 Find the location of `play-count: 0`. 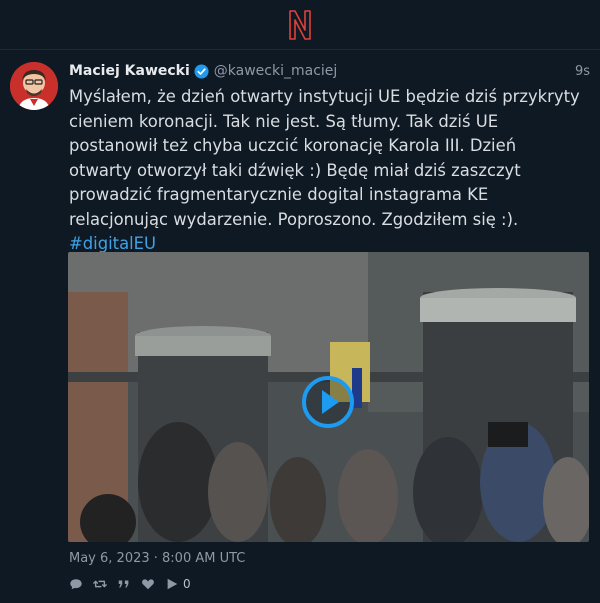

play-count: 0 is located at coordinates (187, 584).